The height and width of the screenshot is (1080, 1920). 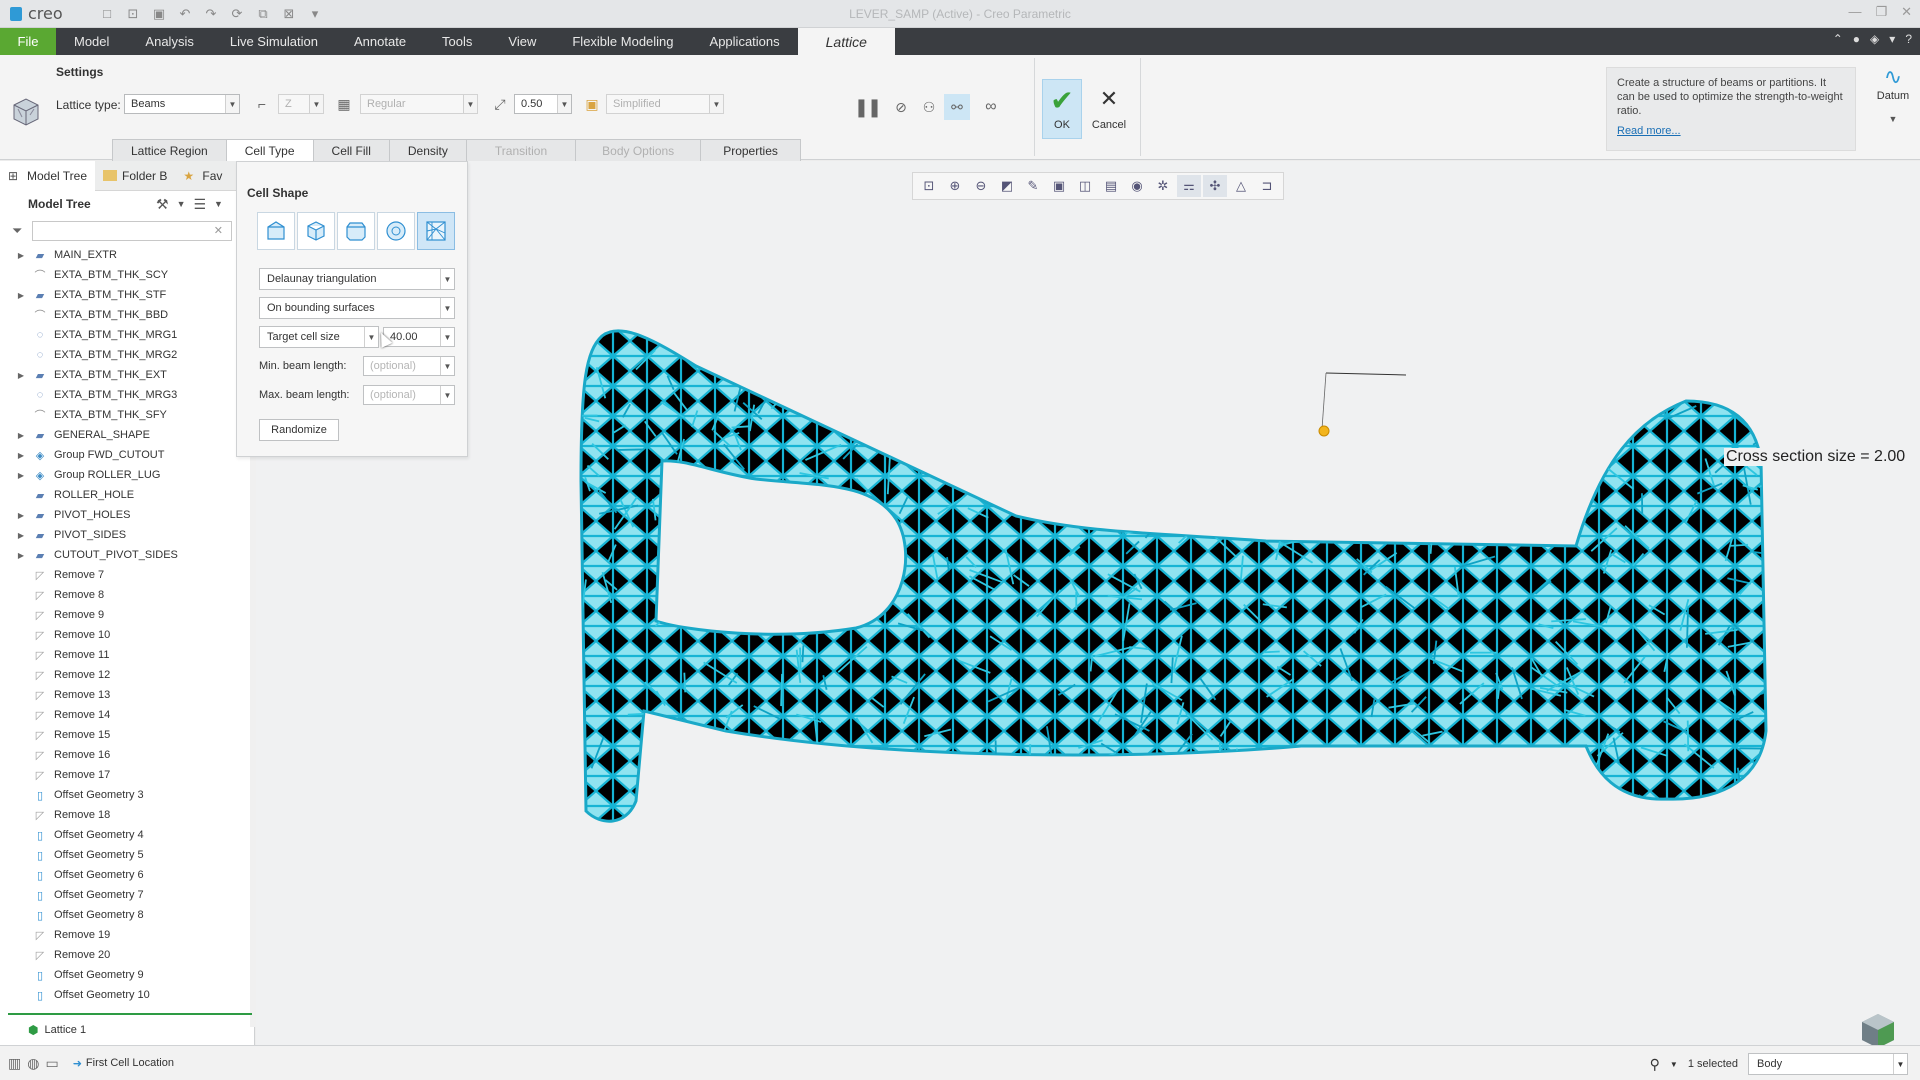 What do you see at coordinates (159, 14) in the screenshot?
I see `save-icon: ▣` at bounding box center [159, 14].